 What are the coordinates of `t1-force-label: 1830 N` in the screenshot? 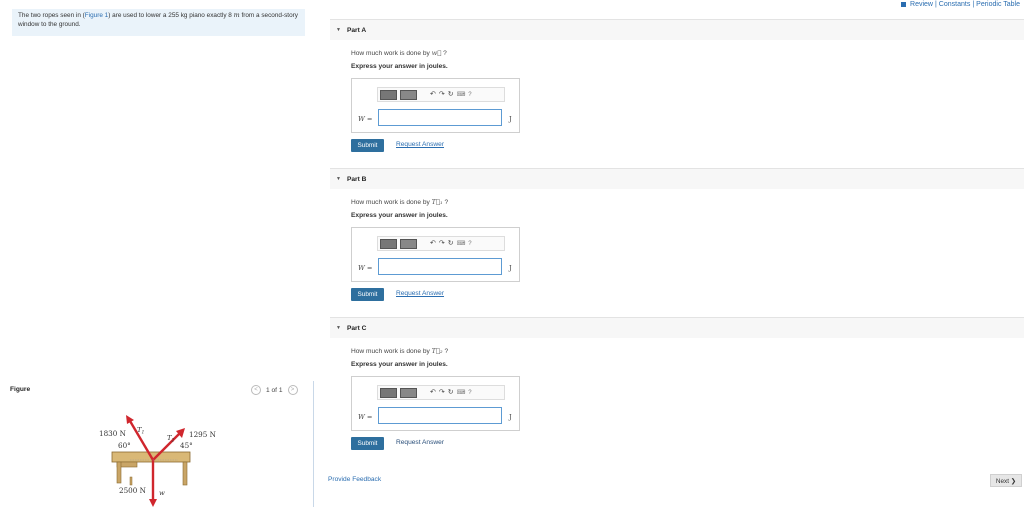 It's located at (112, 433).